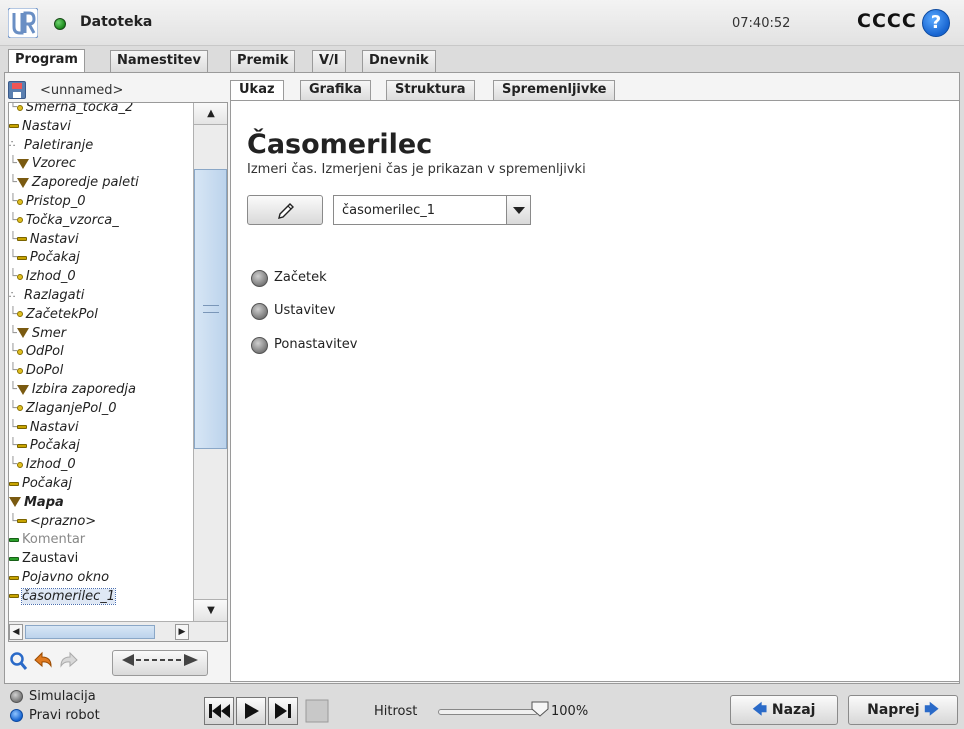  What do you see at coordinates (936, 23) in the screenshot?
I see `help-button: ?` at bounding box center [936, 23].